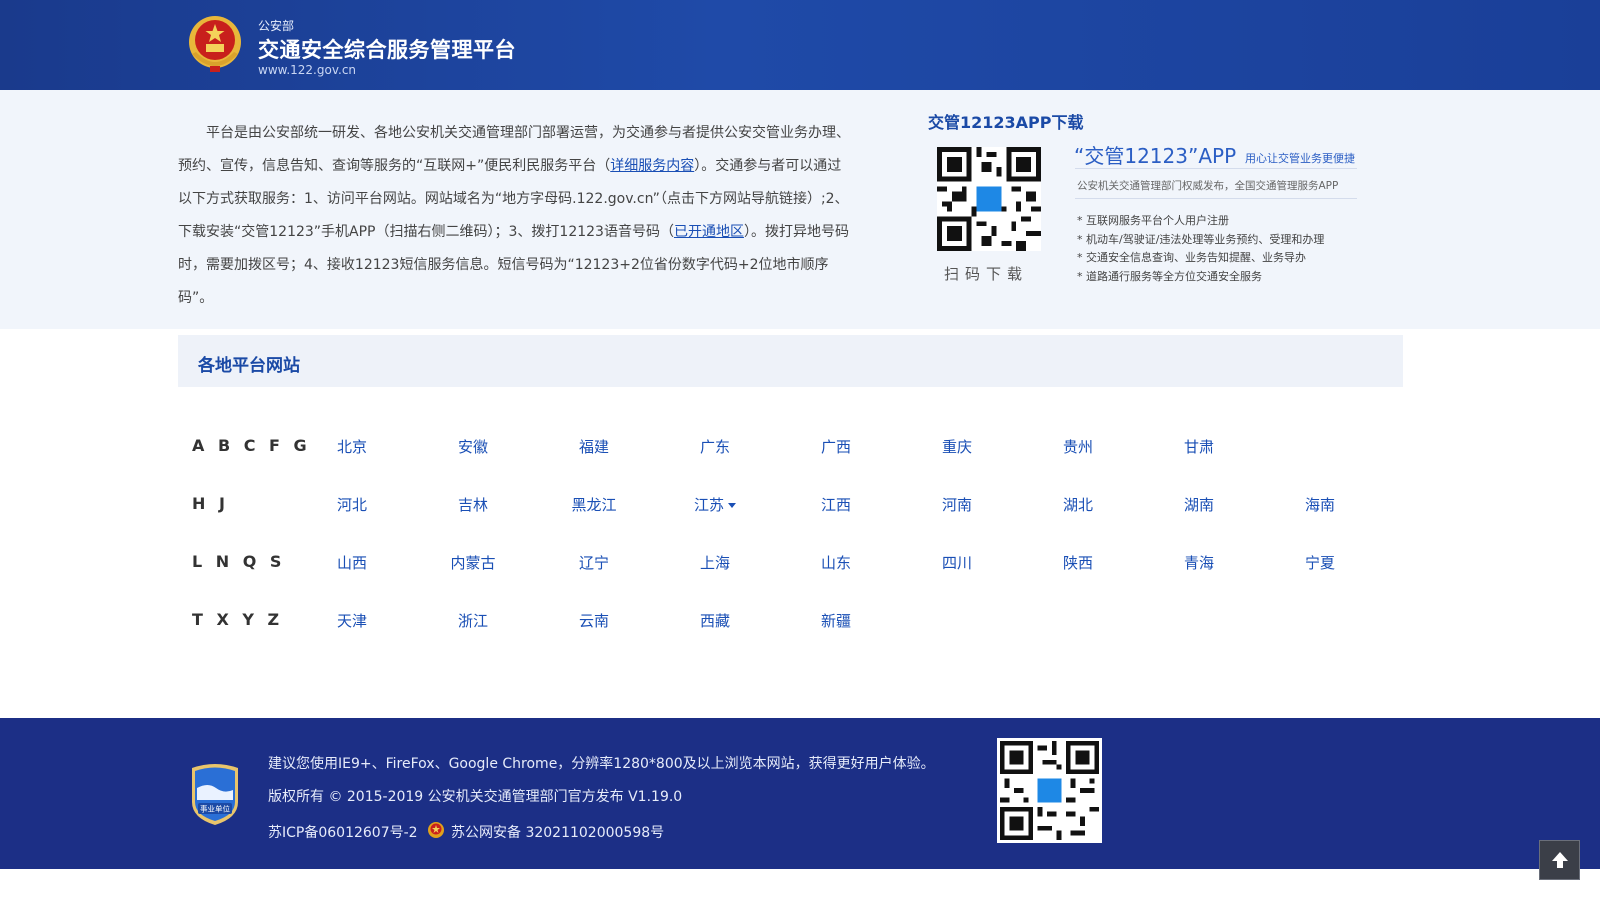 The height and width of the screenshot is (900, 1600). Describe the element at coordinates (352, 446) in the screenshot. I see `province-link-beijing: 北京` at that location.